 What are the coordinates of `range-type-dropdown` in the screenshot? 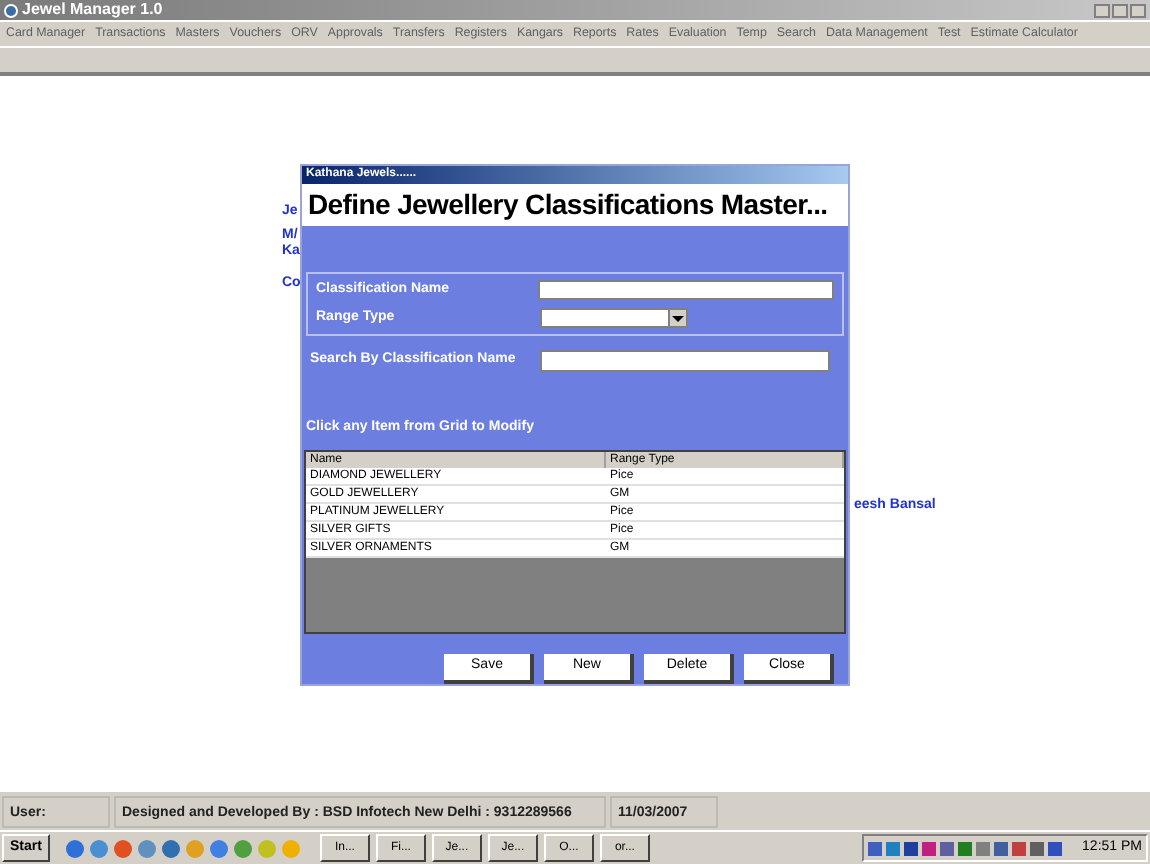 It's located at (614, 318).